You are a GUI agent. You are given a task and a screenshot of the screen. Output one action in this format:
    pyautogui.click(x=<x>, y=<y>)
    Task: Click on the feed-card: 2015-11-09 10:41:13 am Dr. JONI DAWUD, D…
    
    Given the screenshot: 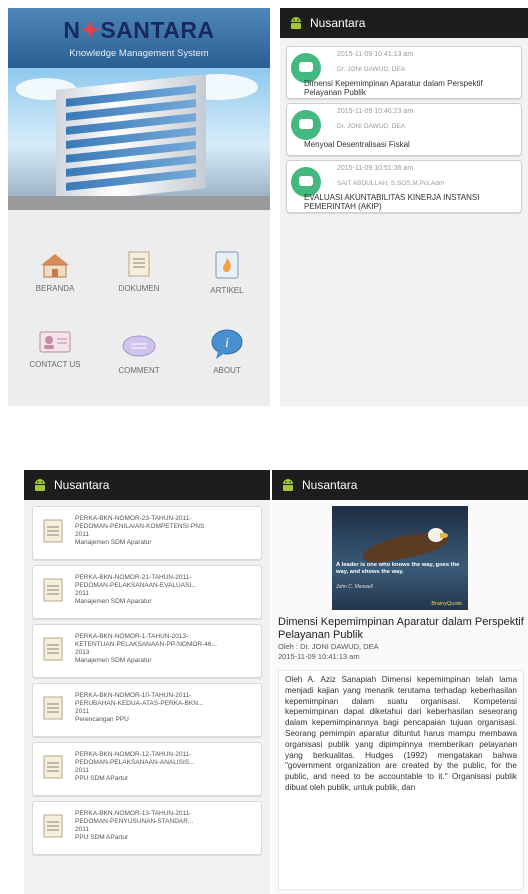 What is the action you would take?
    pyautogui.click(x=404, y=72)
    